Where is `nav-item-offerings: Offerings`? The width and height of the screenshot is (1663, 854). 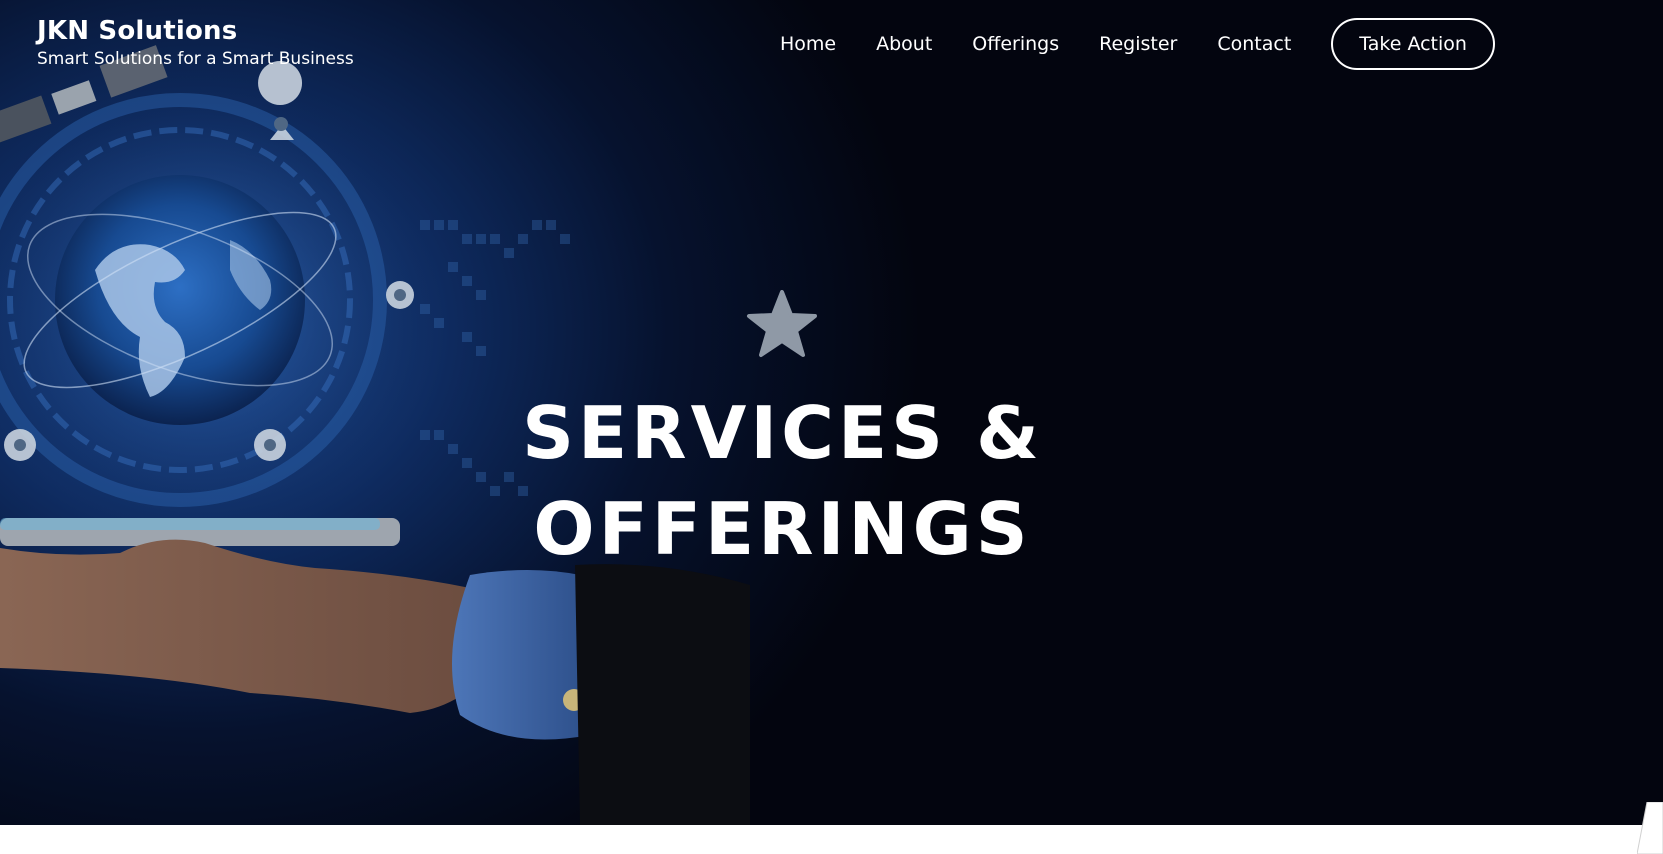
nav-item-offerings: Offerings is located at coordinates (1015, 44).